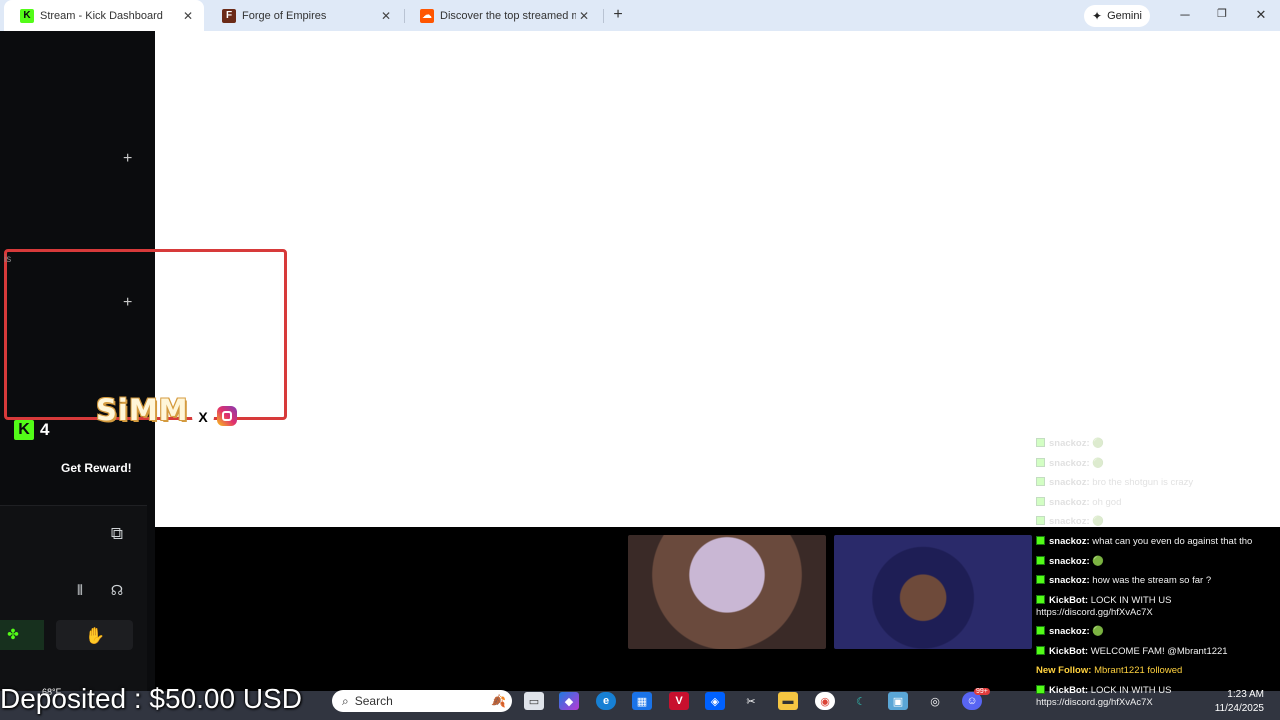  Describe the element at coordinates (96, 468) in the screenshot. I see `get-reward-button: Get Reward!` at that location.